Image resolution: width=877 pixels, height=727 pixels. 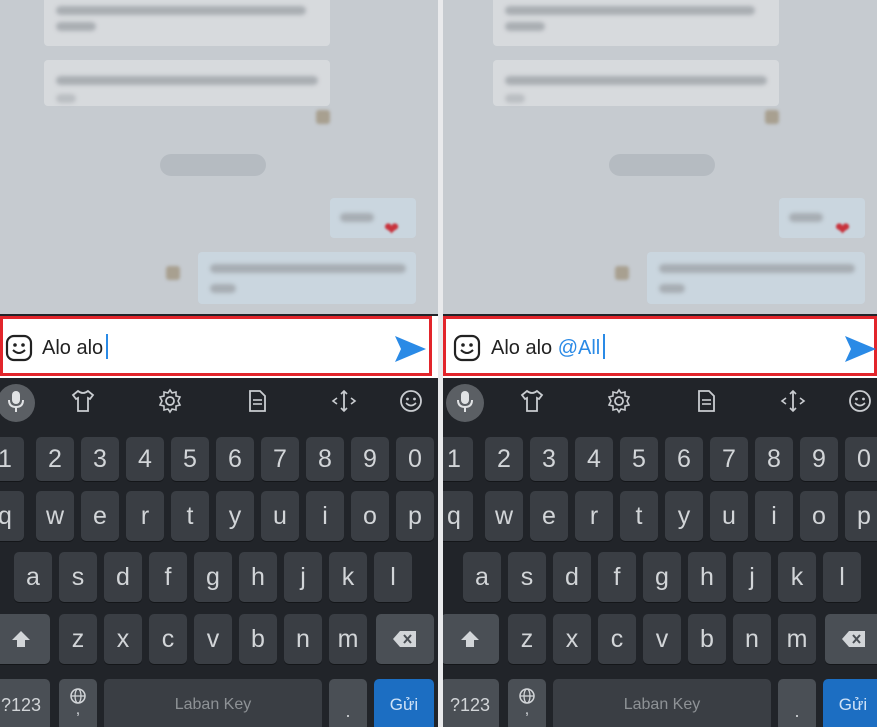 What do you see at coordinates (548, 347) in the screenshot?
I see `message-input: Alo alo @All` at bounding box center [548, 347].